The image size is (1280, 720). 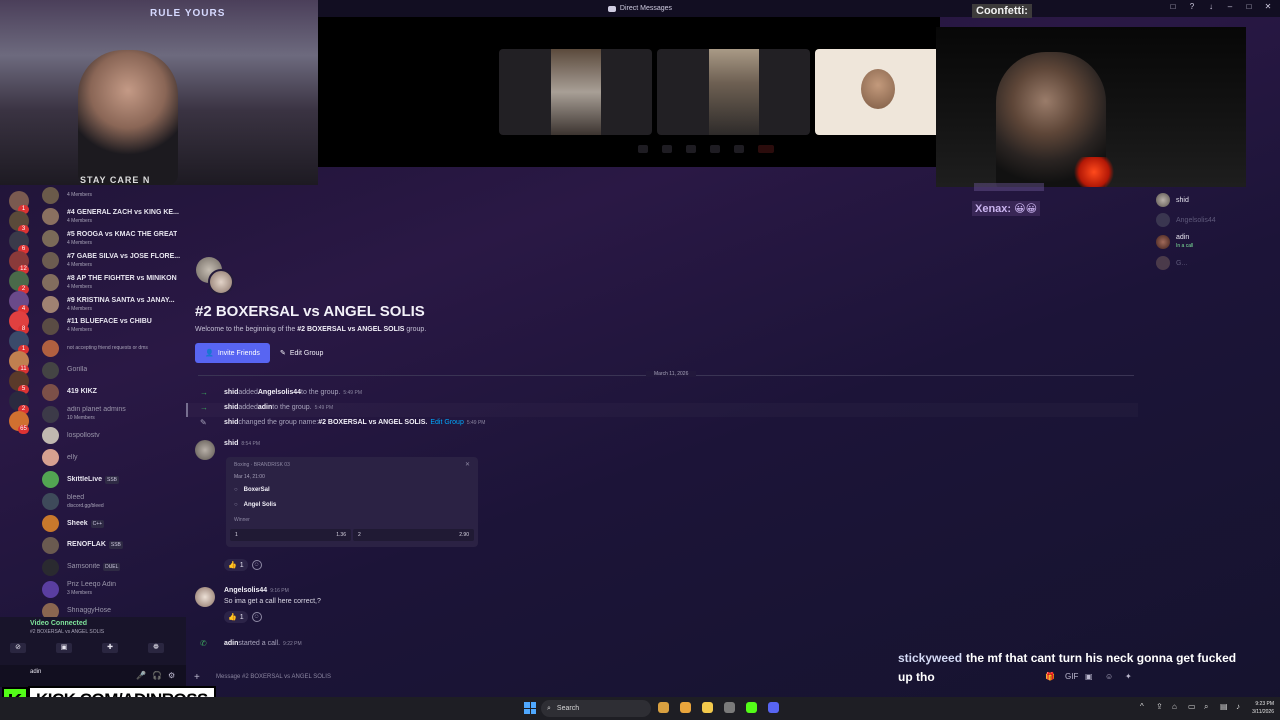 I want to click on dm-list-item: #9 KRISTINA SANTA vs JANAY... 4 Members, so click(x=114, y=305).